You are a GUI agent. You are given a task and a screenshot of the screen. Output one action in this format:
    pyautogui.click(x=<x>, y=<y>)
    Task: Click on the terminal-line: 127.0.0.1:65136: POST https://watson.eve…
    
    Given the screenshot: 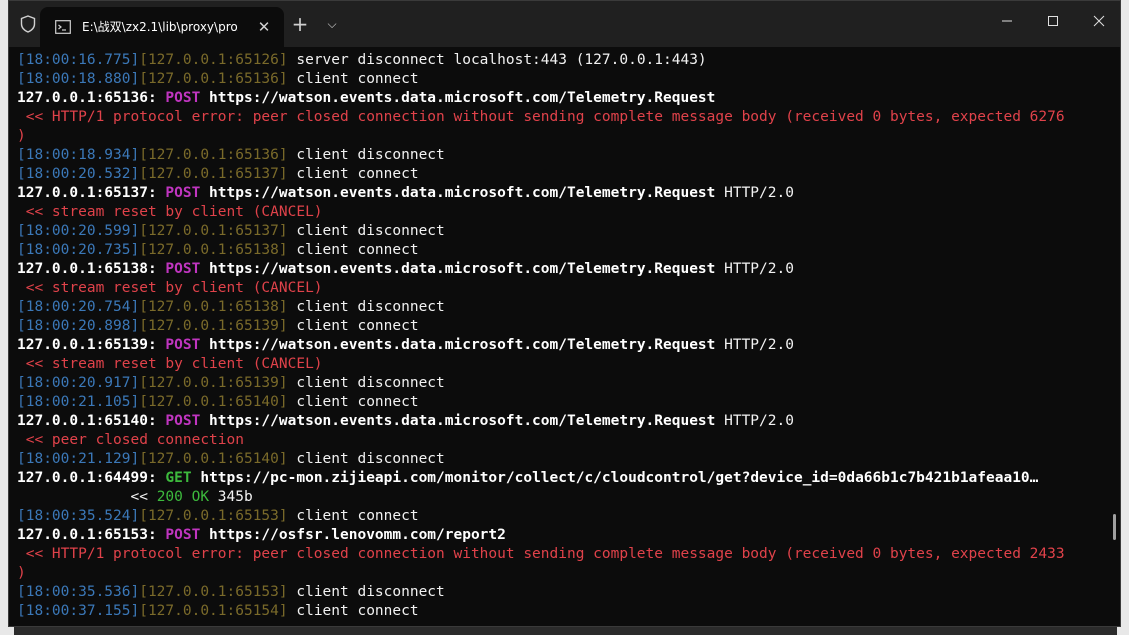 What is the action you would take?
    pyautogui.click(x=561, y=98)
    